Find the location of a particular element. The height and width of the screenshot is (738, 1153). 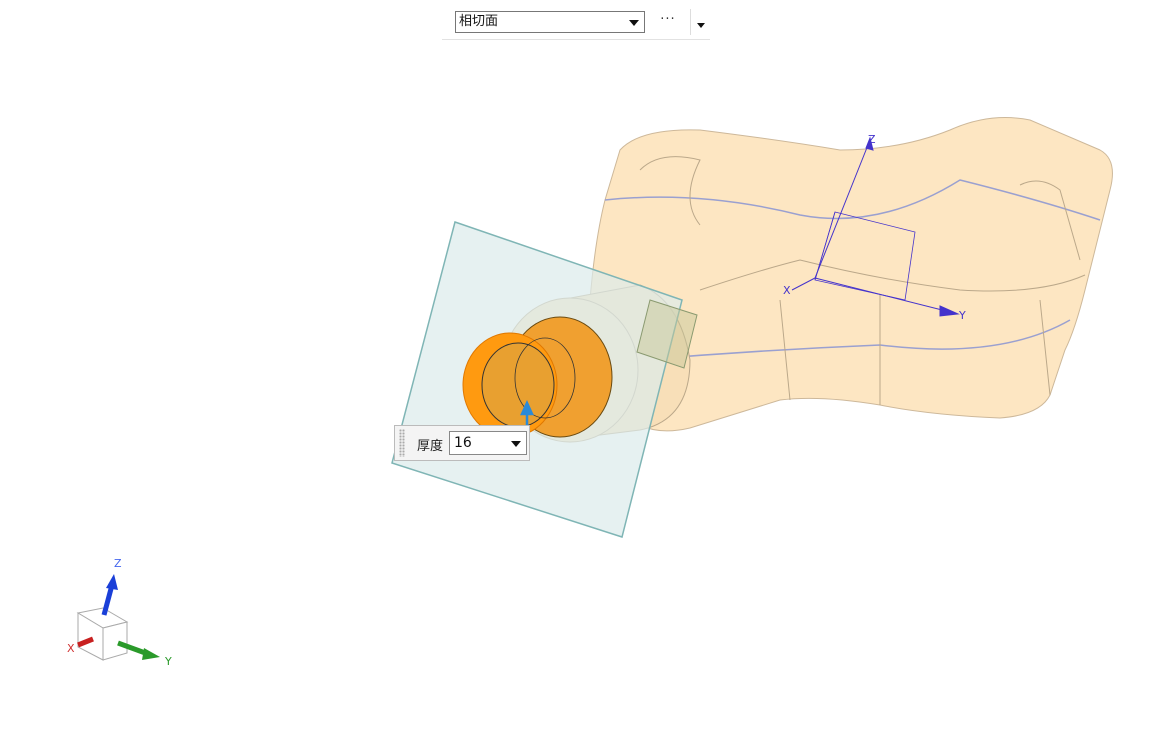

toolbar-expand-button is located at coordinates (701, 24).